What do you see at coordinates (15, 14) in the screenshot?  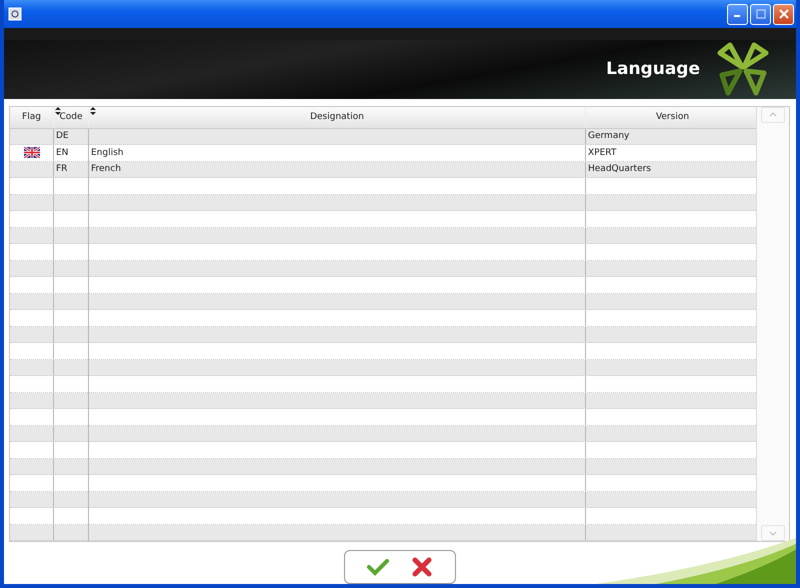 I see `app-icon` at bounding box center [15, 14].